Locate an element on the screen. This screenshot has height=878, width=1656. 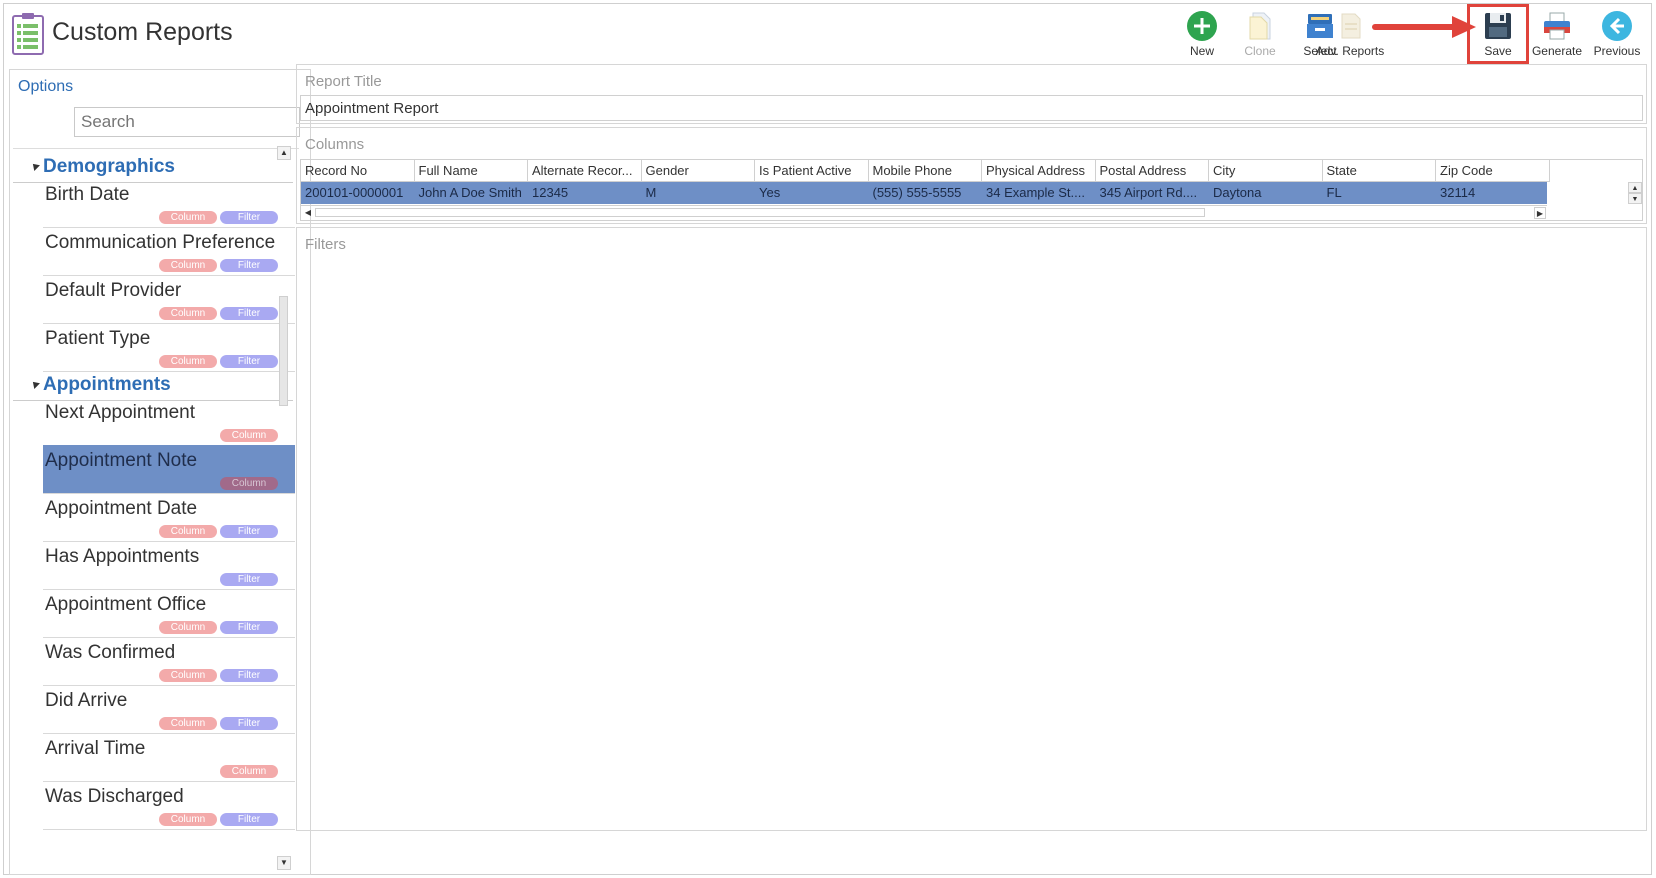
column-header: State is located at coordinates (1379, 171).